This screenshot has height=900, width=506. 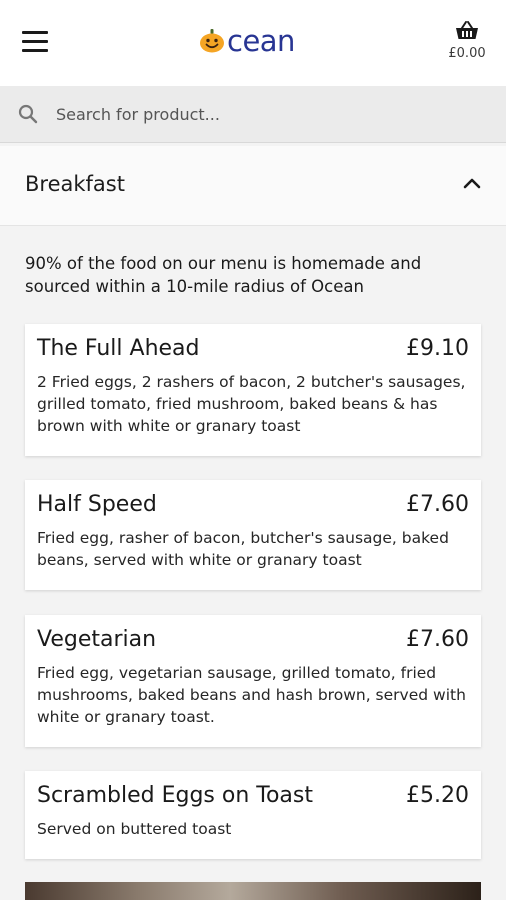 I want to click on menu-item-name: Vegetarian, so click(x=97, y=639).